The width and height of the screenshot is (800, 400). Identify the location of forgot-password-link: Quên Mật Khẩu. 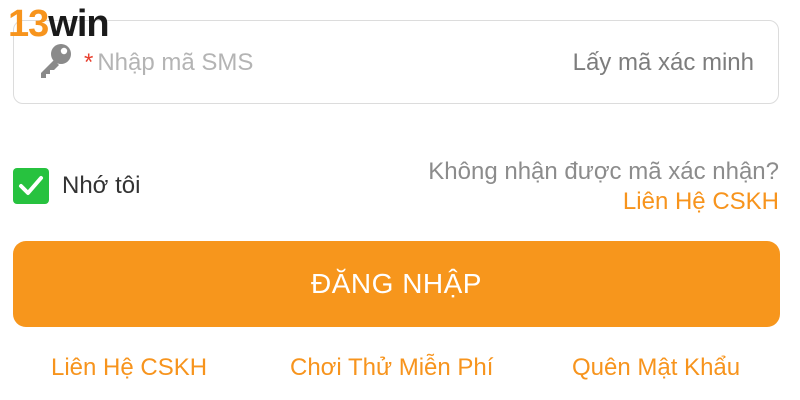
(656, 368).